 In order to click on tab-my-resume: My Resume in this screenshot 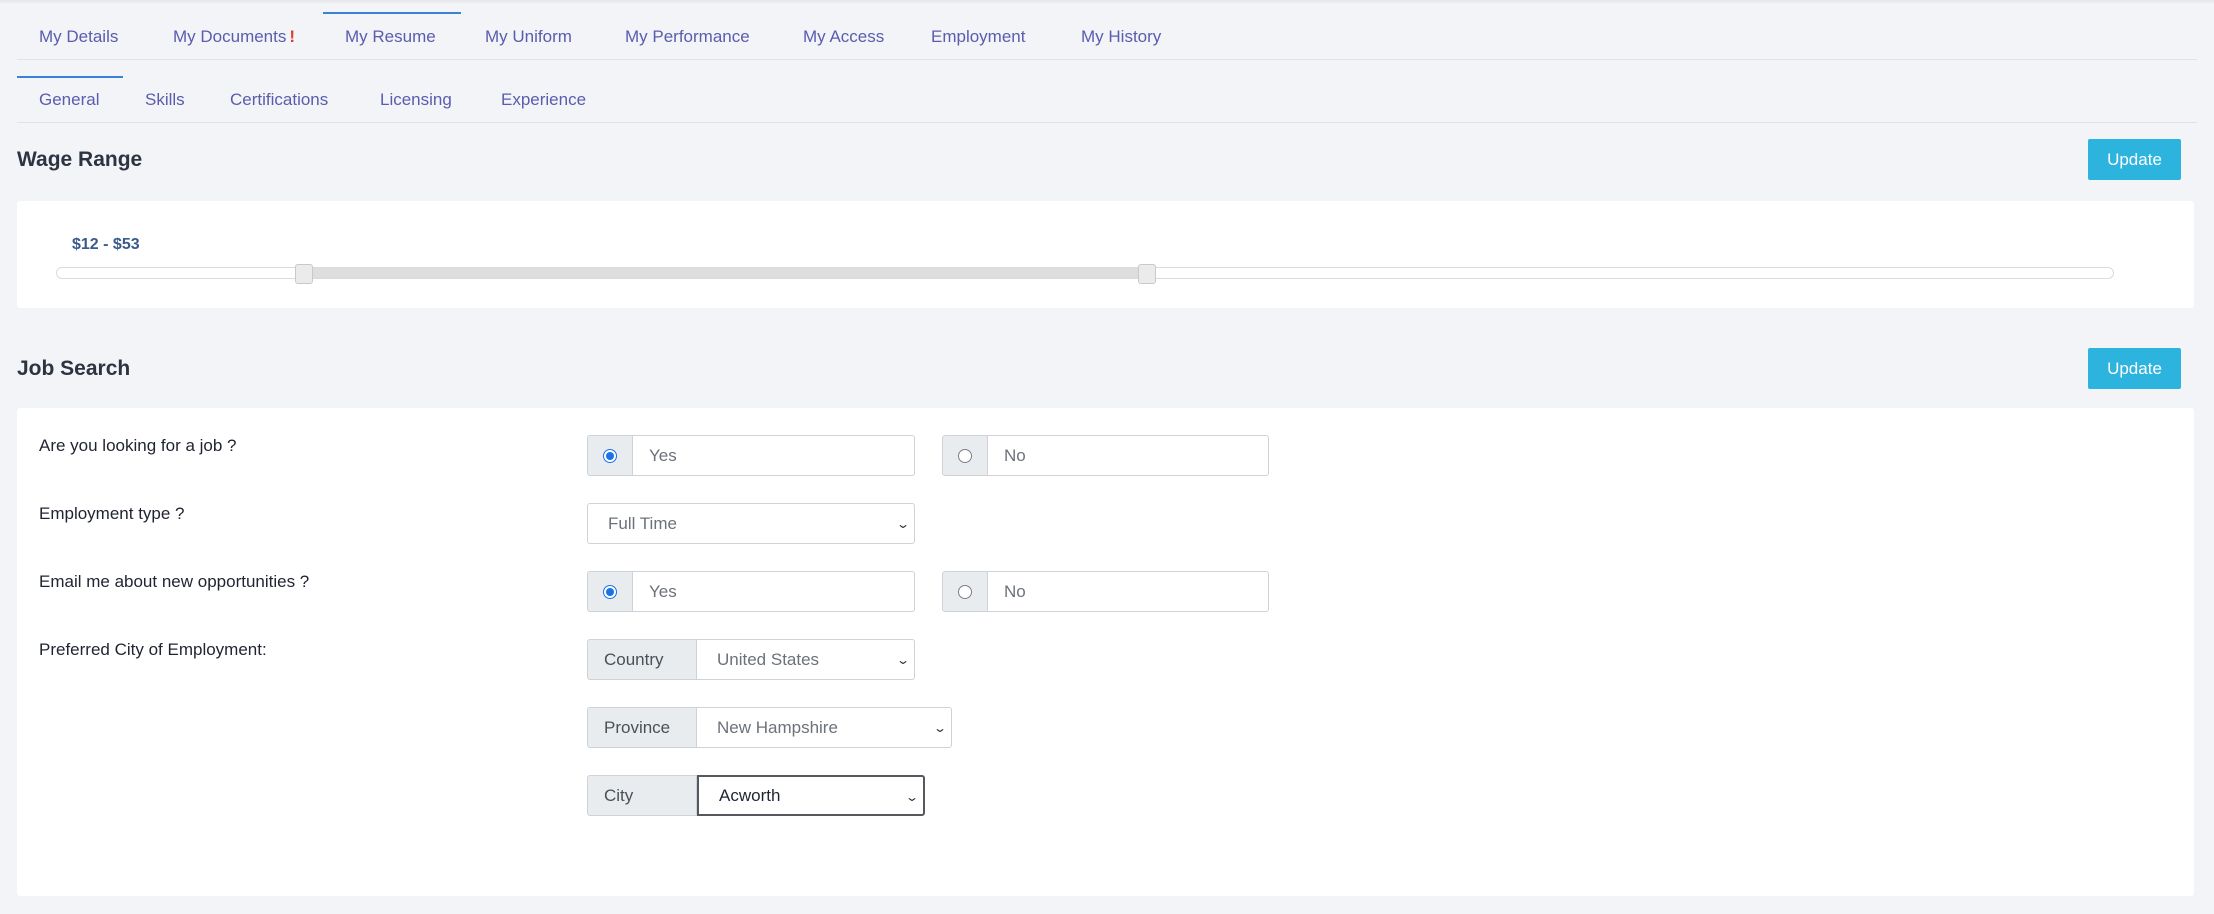, I will do `click(392, 35)`.